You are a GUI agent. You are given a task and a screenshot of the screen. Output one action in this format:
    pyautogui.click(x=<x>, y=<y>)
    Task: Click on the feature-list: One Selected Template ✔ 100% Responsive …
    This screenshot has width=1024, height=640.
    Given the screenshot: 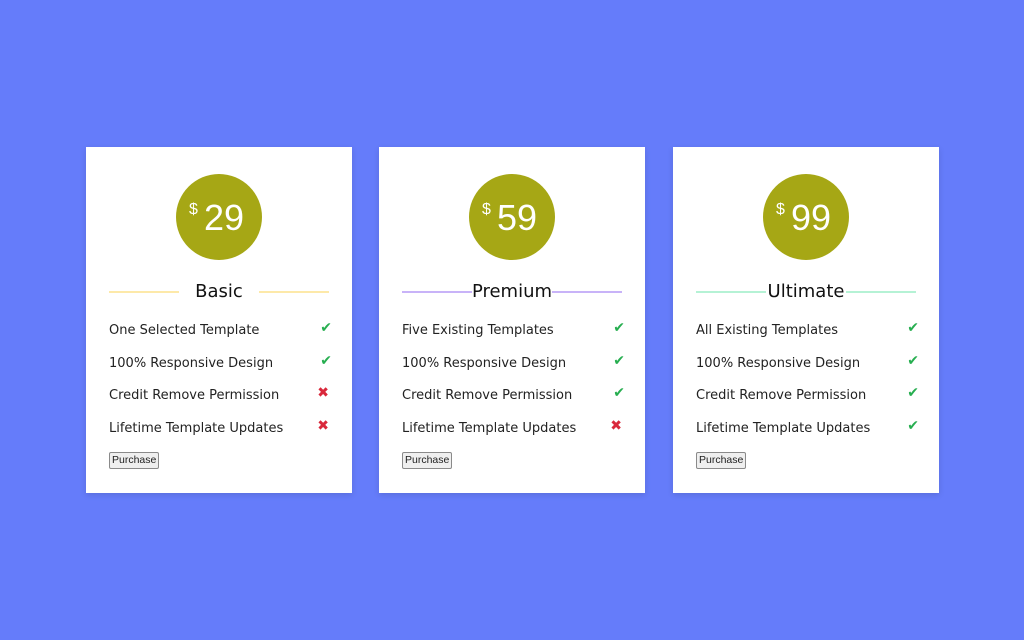 What is the action you would take?
    pyautogui.click(x=220, y=384)
    